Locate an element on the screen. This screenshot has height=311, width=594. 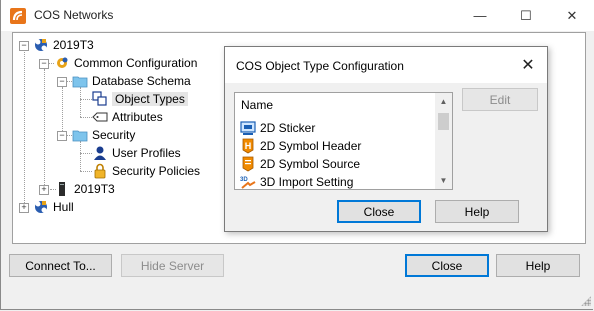
list-item: 3D 3D Import Setting is located at coordinates (297, 181).